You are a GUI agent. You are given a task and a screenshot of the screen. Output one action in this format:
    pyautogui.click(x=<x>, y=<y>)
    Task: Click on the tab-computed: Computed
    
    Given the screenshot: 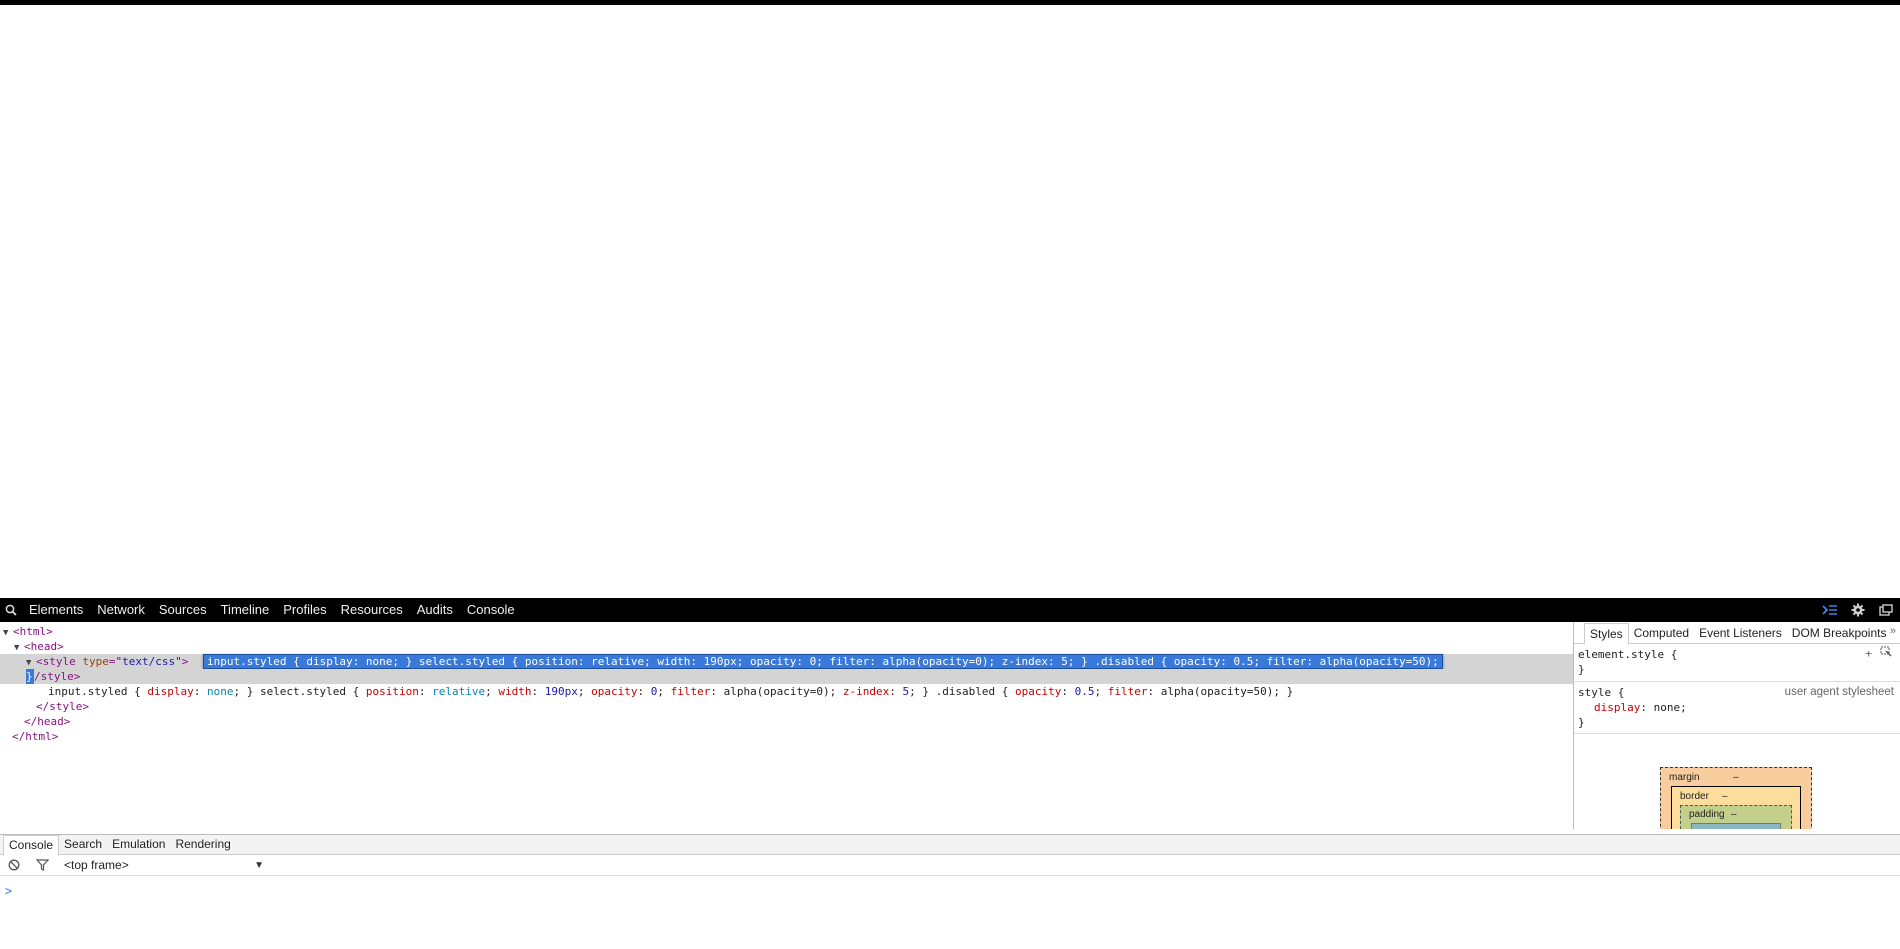 What is the action you would take?
    pyautogui.click(x=1661, y=633)
    